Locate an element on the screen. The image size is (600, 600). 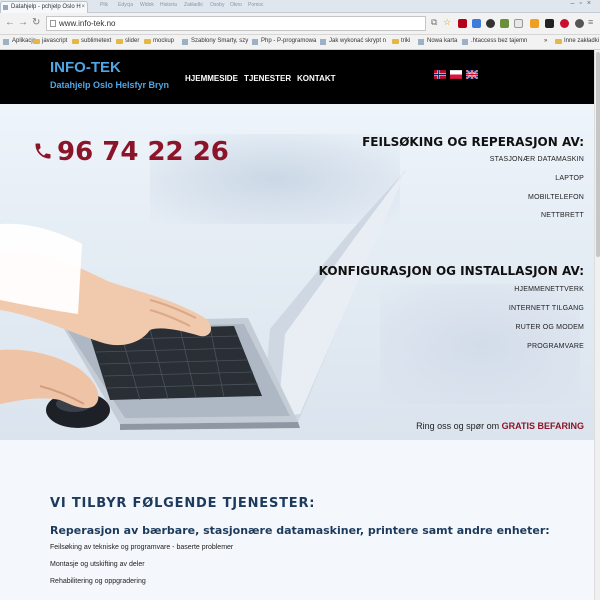
nav-tjenester: TJENESTER is located at coordinates (267, 78).